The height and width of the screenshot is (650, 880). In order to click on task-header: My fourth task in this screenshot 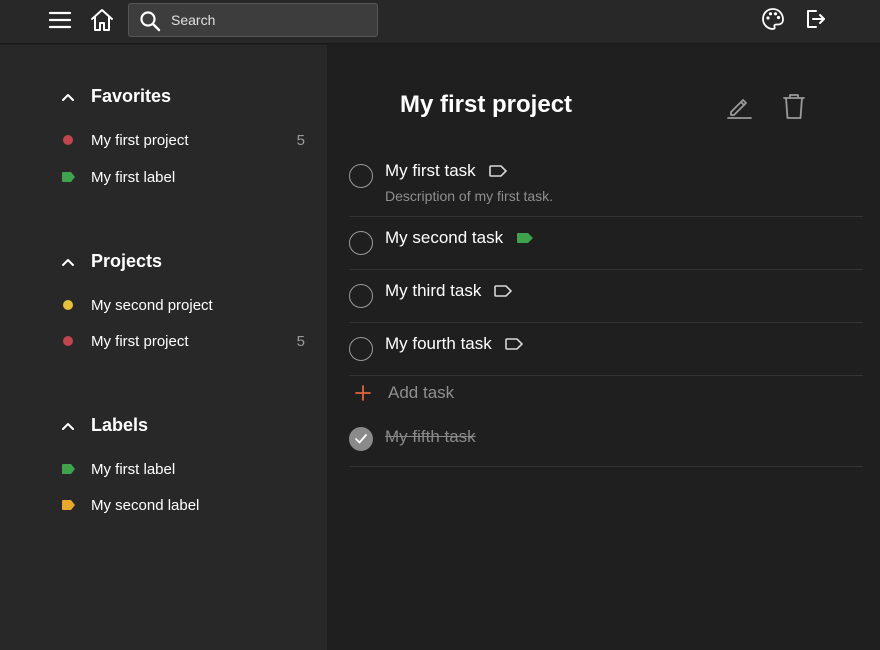, I will do `click(454, 344)`.